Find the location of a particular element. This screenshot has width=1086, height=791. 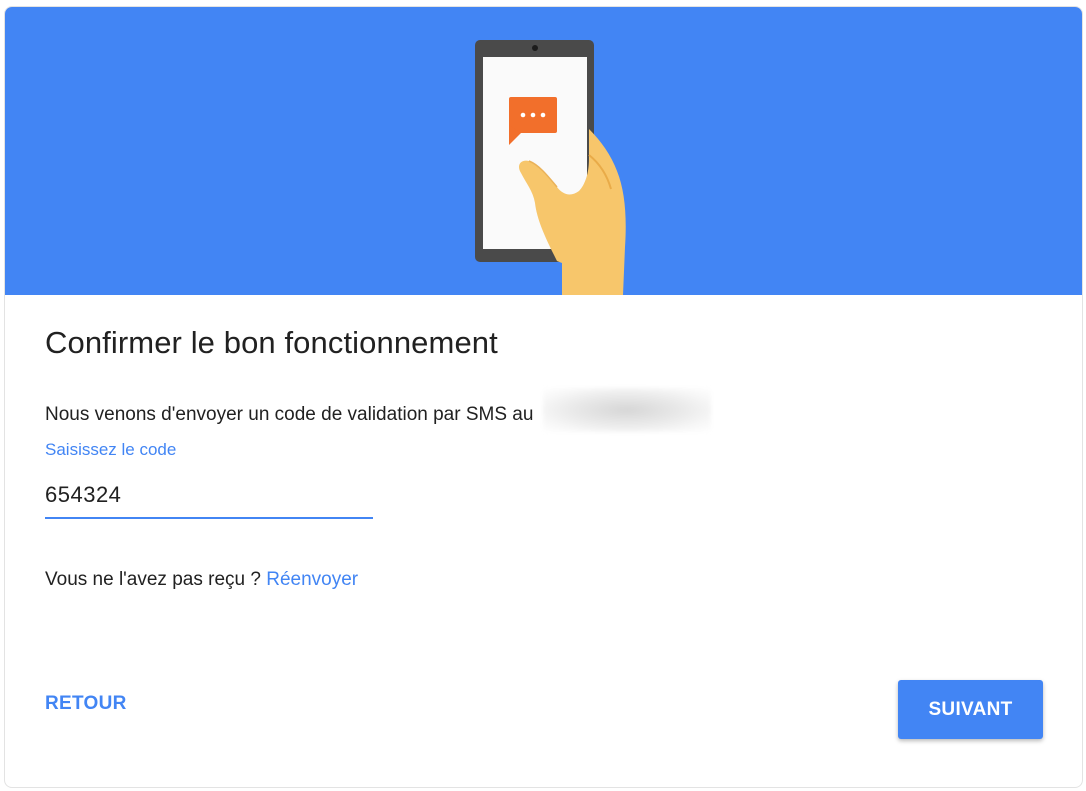

resend-prompt: Vous ne l'avez pas reçu ? is located at coordinates (153, 579).